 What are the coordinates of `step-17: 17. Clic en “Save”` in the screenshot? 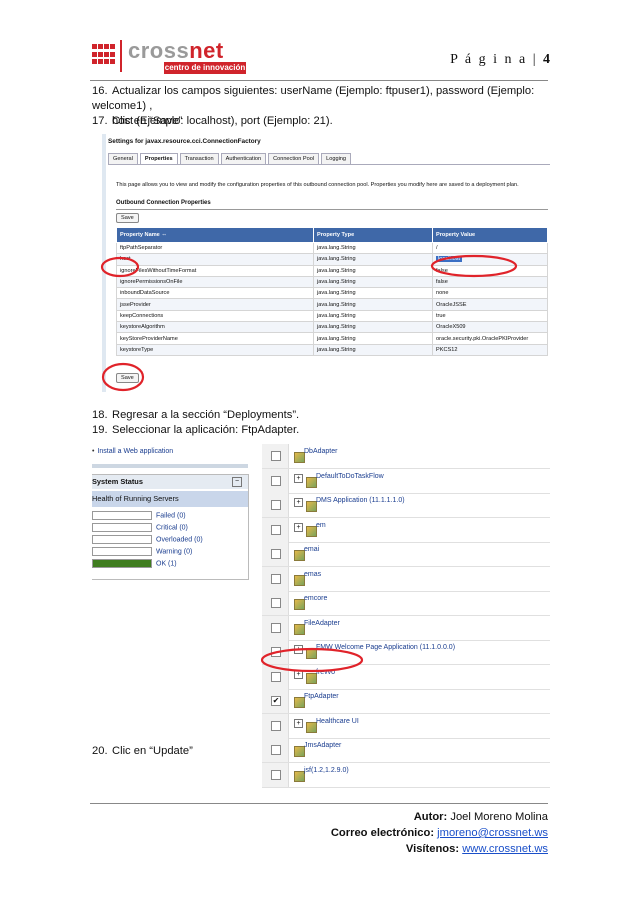 It's located at (137, 121).